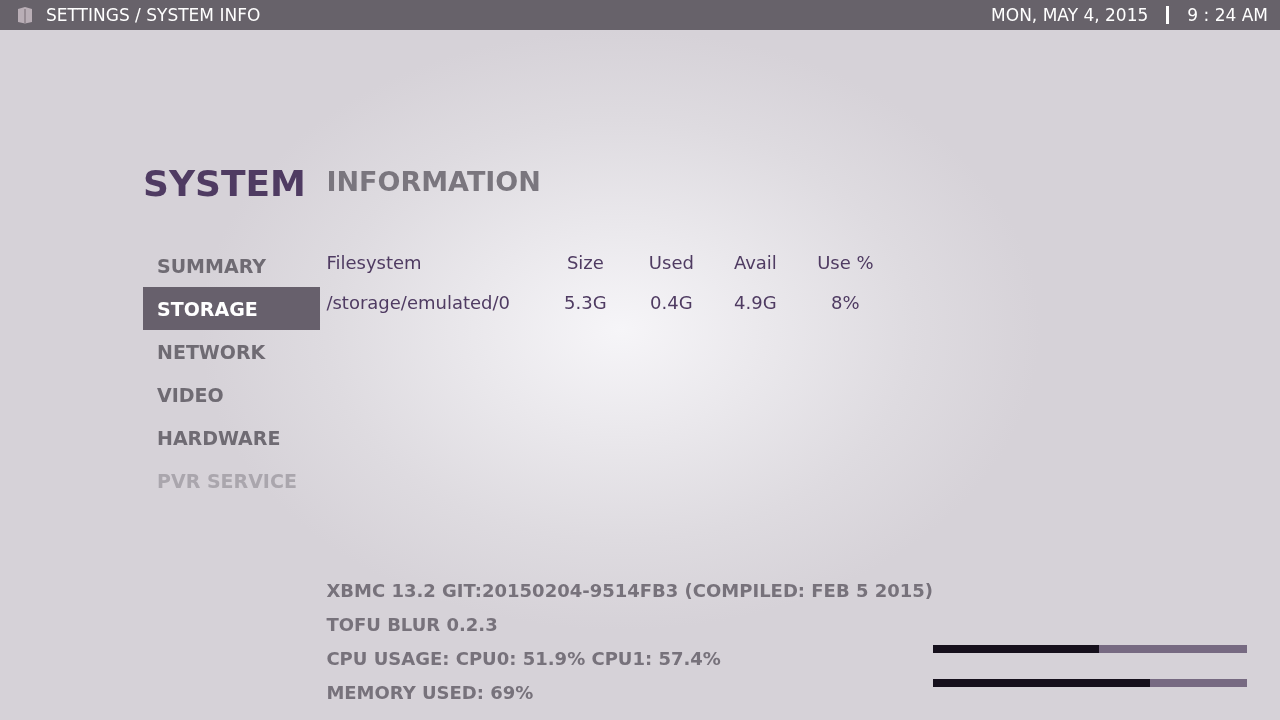  I want to click on info-line: TOFU BLUR 0.2.3, so click(412, 625).